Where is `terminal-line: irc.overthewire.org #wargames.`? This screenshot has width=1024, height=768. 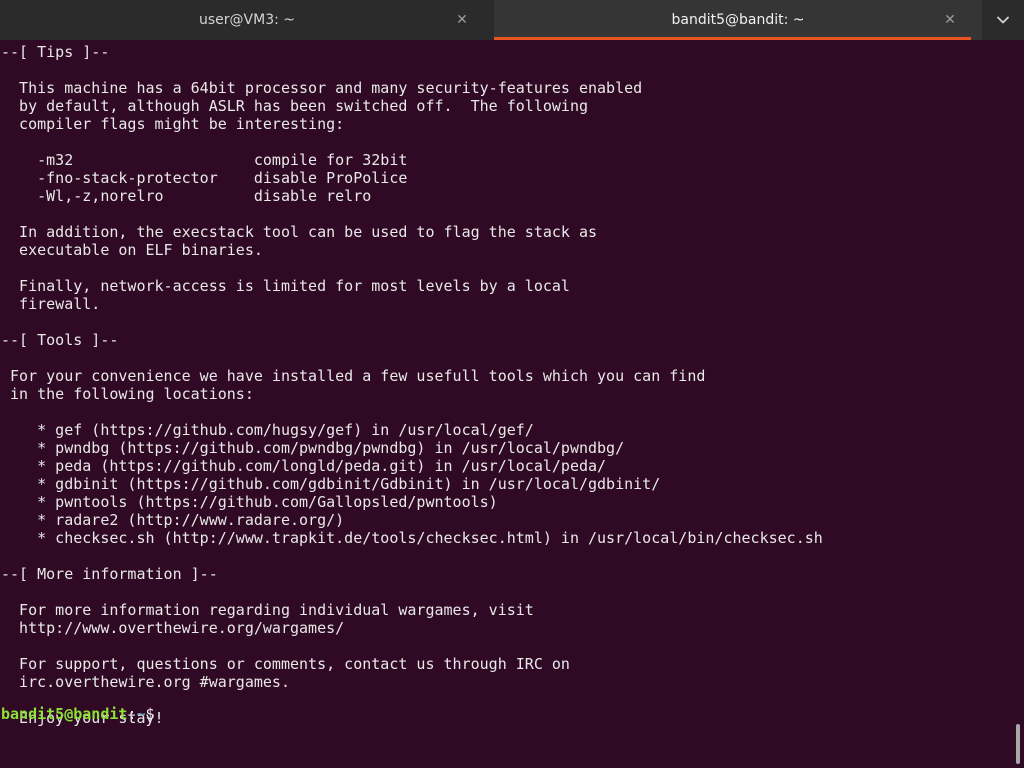
terminal-line: irc.overthewire.org #wargames. is located at coordinates (145, 682).